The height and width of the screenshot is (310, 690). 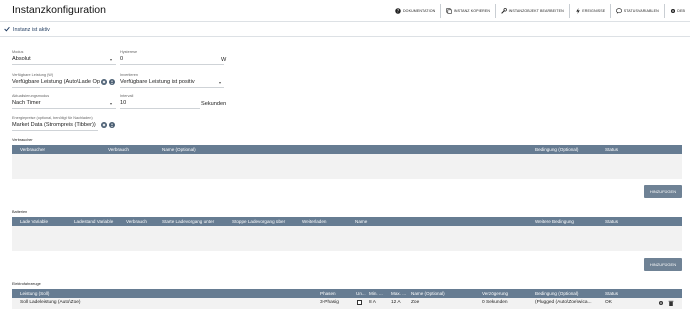 I want to click on status-text: Instanz ist aktiv, so click(x=31, y=29).